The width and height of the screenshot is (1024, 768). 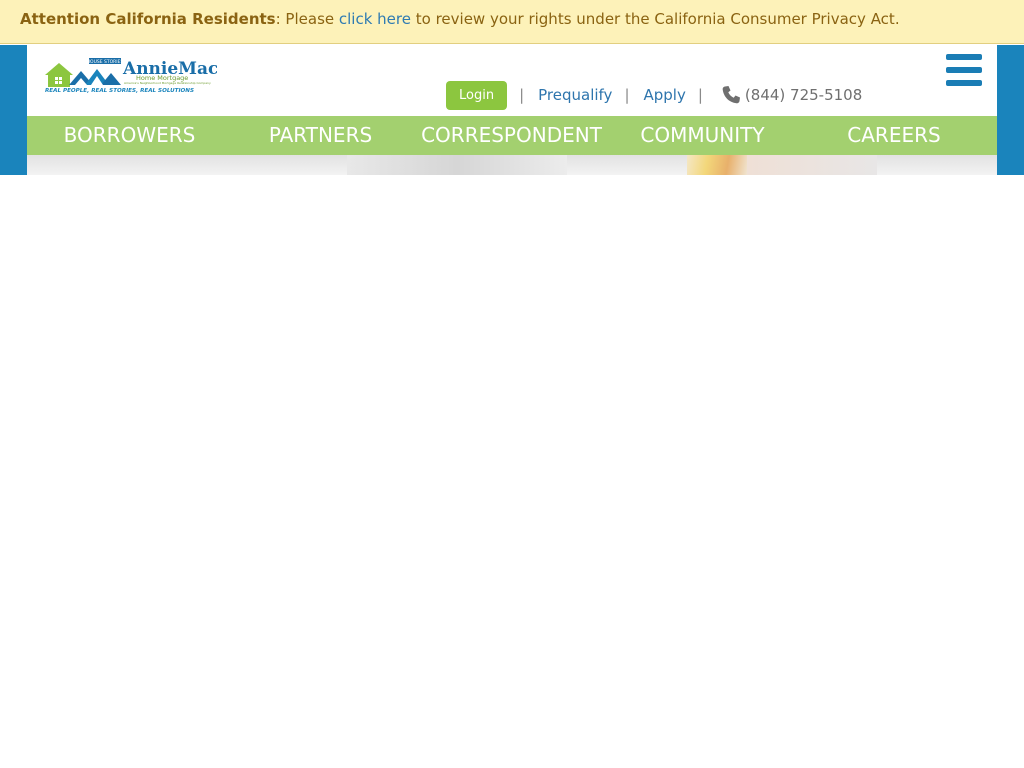 What do you see at coordinates (803, 95) in the screenshot?
I see `phone-number: (844) 725-5108` at bounding box center [803, 95].